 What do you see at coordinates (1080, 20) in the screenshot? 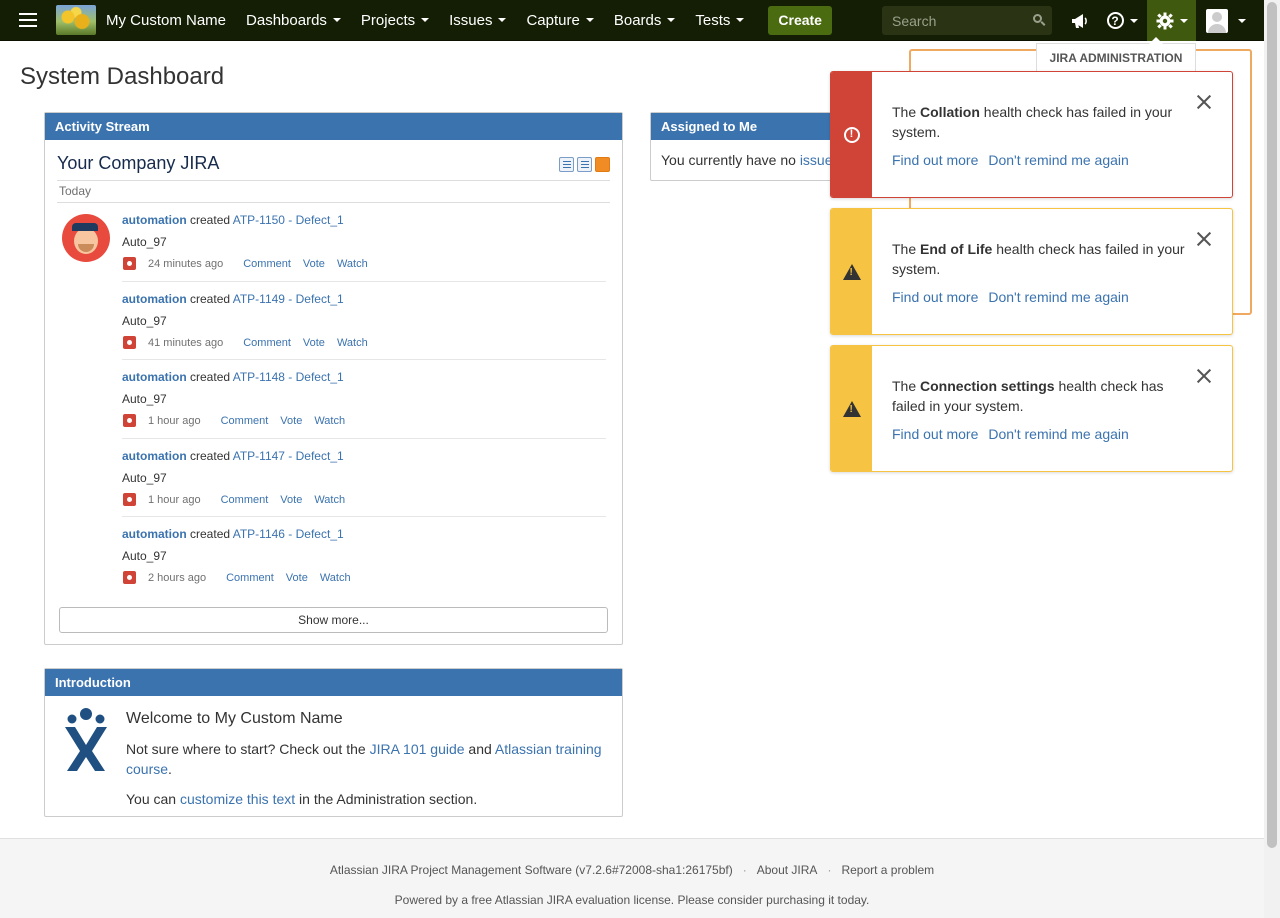
I see `announcements-megaphone-icon` at bounding box center [1080, 20].